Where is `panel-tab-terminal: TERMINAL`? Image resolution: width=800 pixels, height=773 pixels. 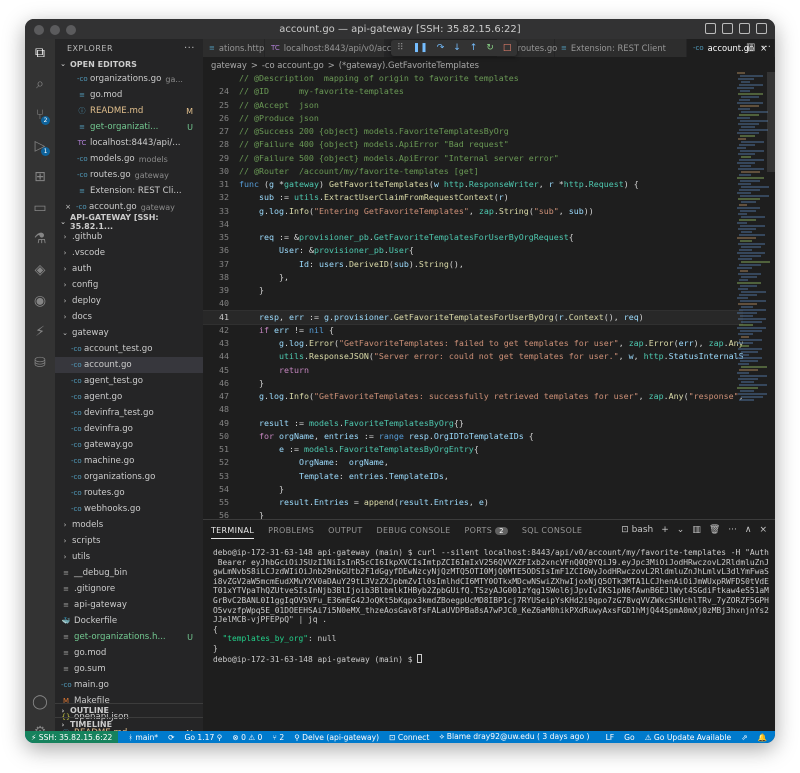
panel-tab-terminal: TERMINAL is located at coordinates (233, 530).